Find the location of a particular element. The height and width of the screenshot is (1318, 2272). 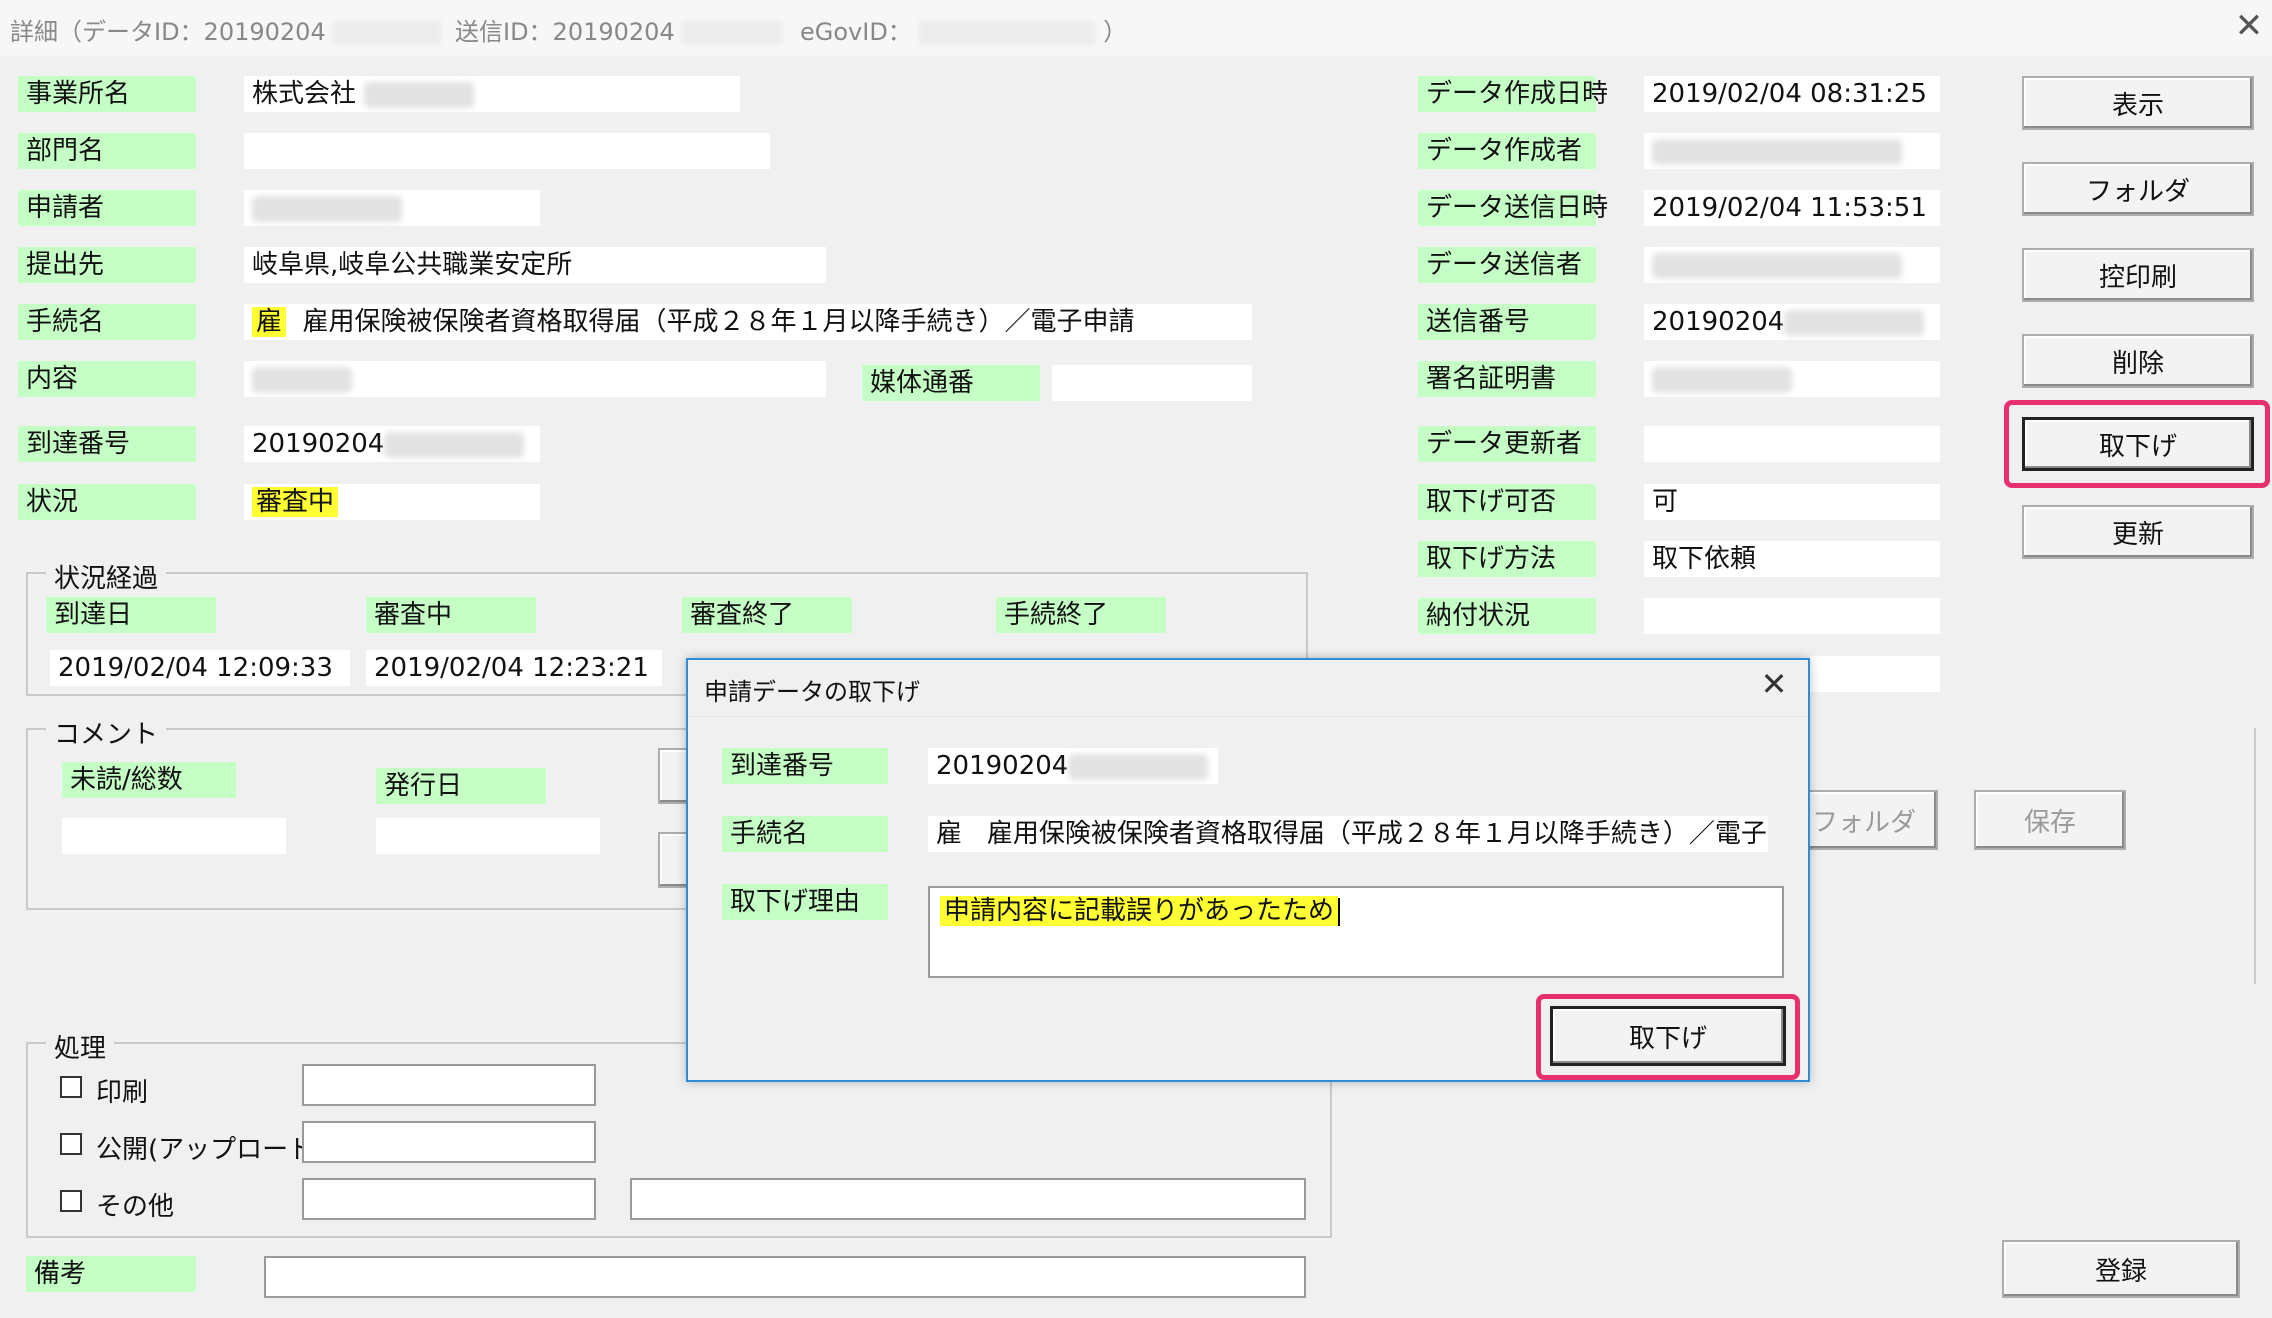

folder-button: フォルダ is located at coordinates (2138, 189).